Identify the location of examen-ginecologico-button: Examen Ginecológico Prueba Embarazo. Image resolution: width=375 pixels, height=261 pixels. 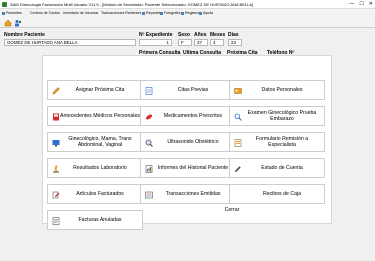
(277, 116).